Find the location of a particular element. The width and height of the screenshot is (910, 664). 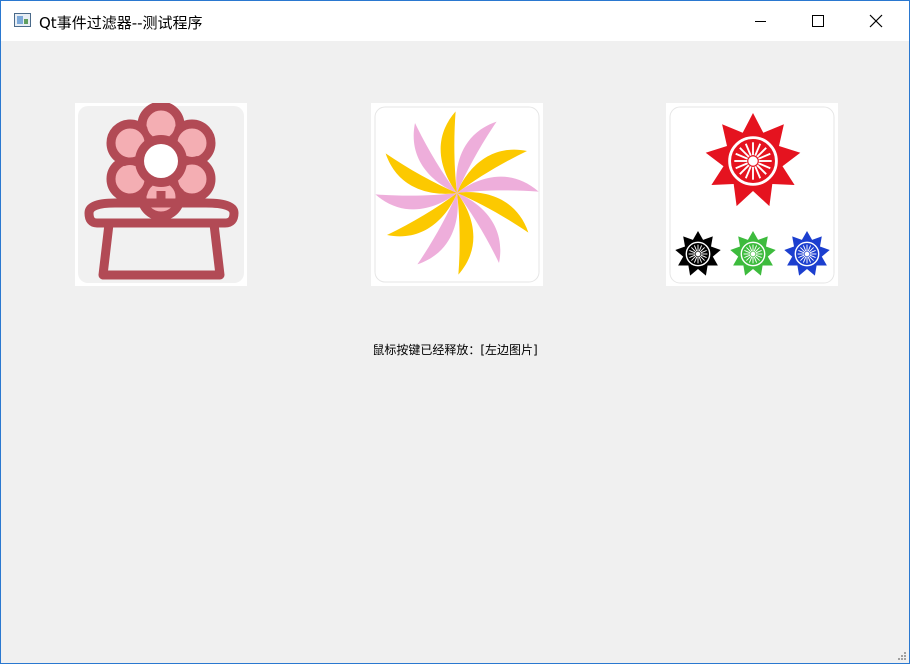

minimize-button is located at coordinates (760, 21).